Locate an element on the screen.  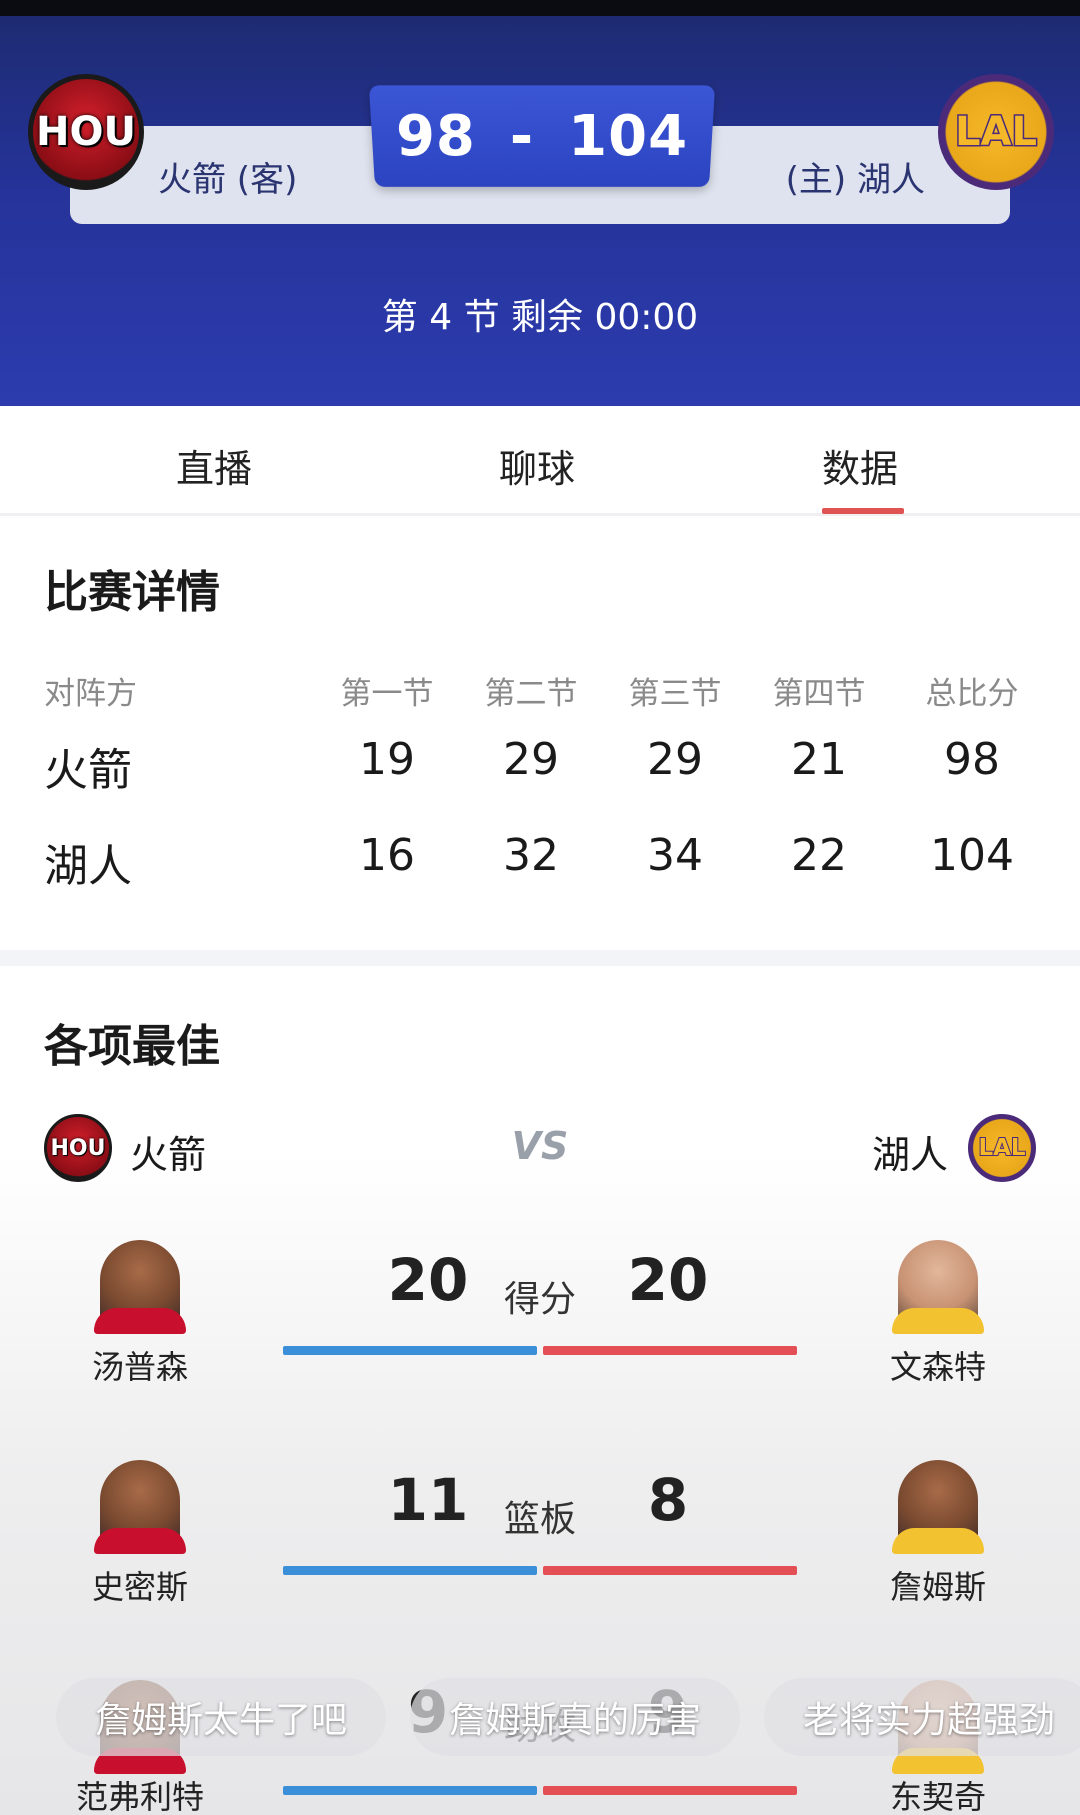
home-logo-text: LAL is located at coordinates (996, 132).